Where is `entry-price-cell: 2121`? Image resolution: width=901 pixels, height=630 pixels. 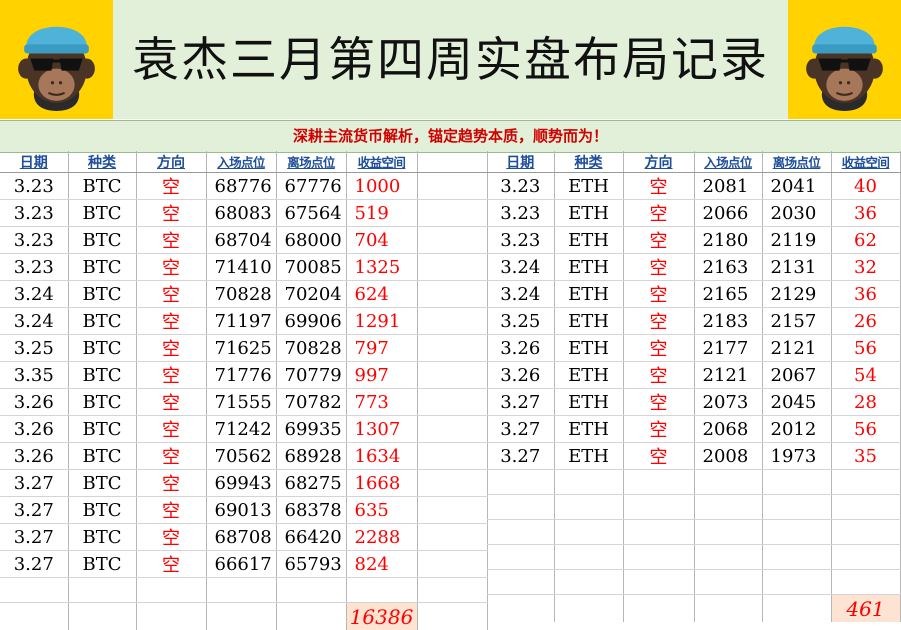 entry-price-cell: 2121 is located at coordinates (728, 375).